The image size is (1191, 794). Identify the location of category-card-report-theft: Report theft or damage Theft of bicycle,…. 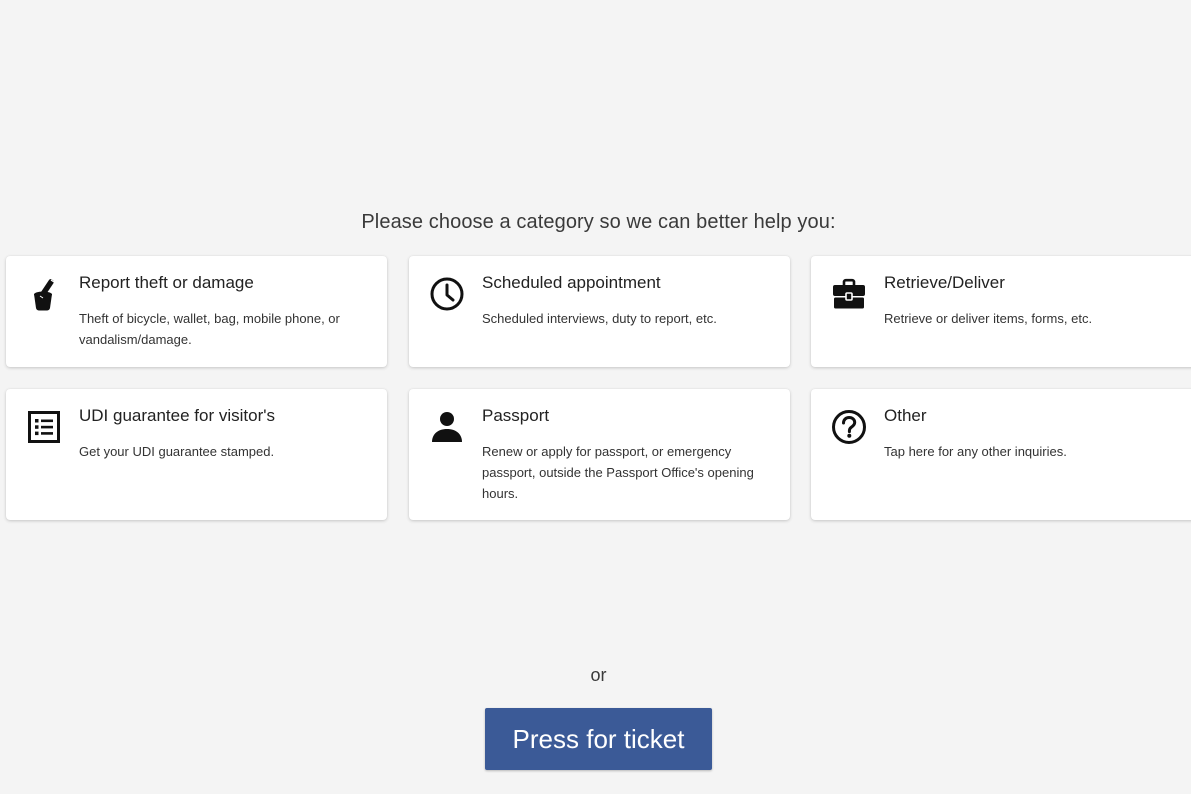
(196, 311).